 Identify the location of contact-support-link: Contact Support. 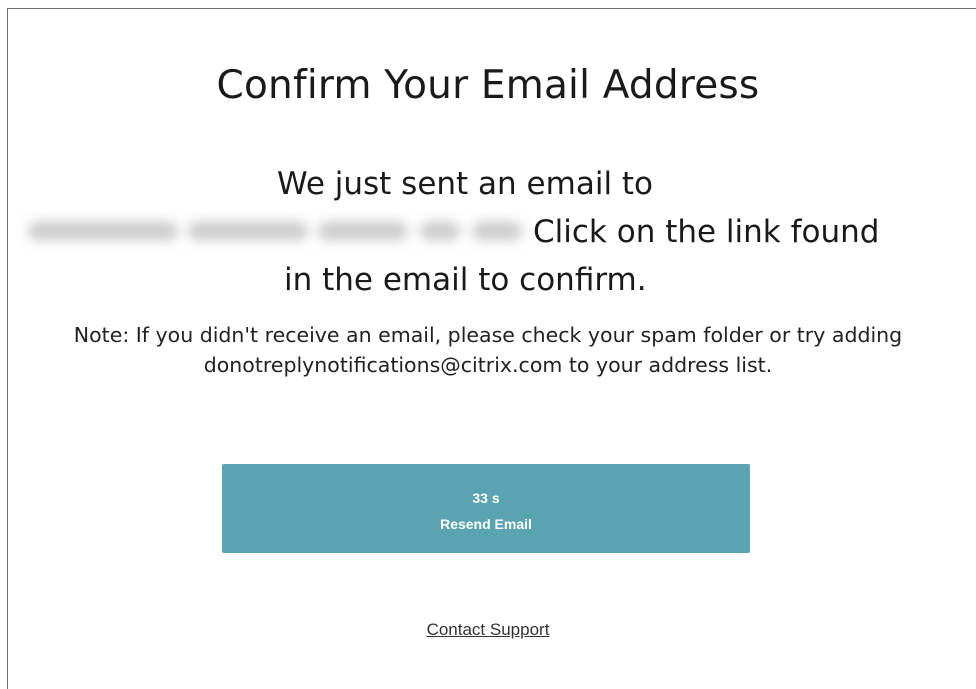
(488, 629).